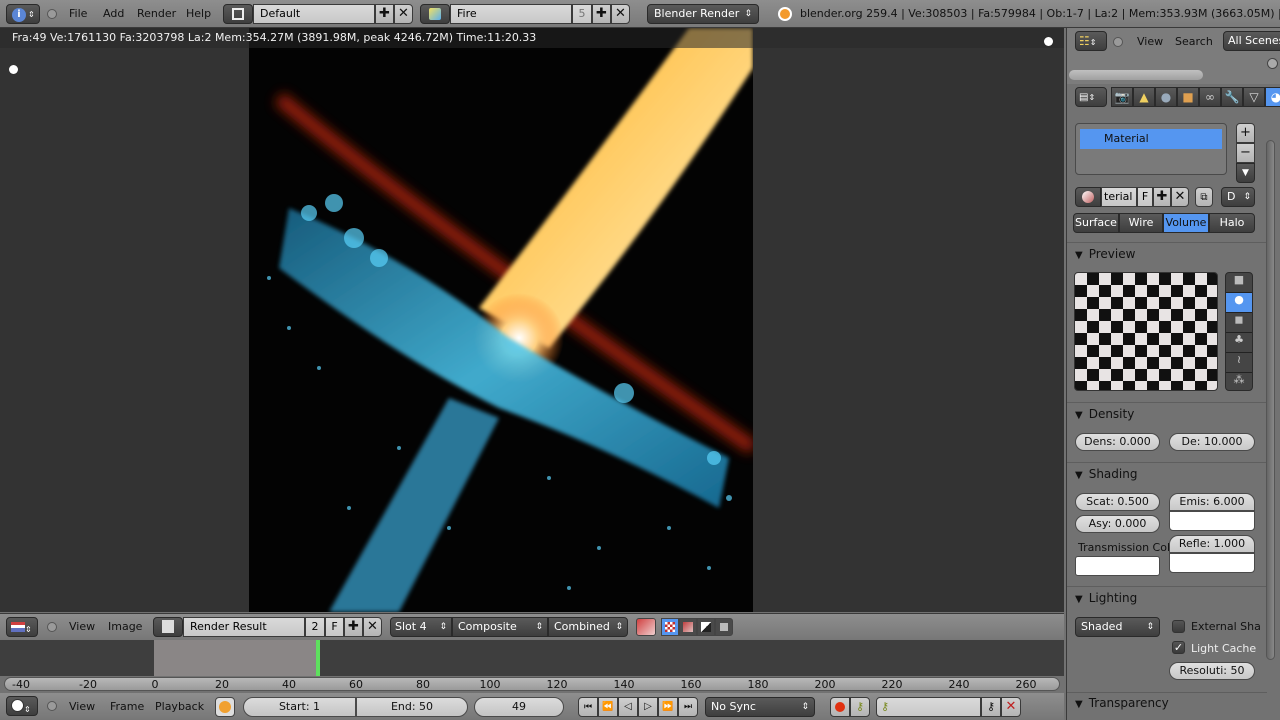 This screenshot has width=1280, height=720. I want to click on asymmetry-field: Asy: 0.000, so click(1117, 524).